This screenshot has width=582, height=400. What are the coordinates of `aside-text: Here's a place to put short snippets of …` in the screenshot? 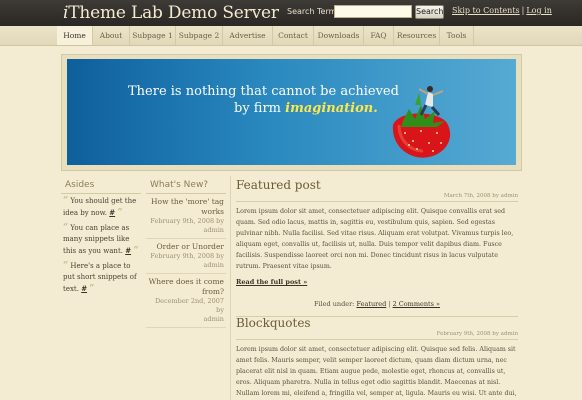 It's located at (100, 277).